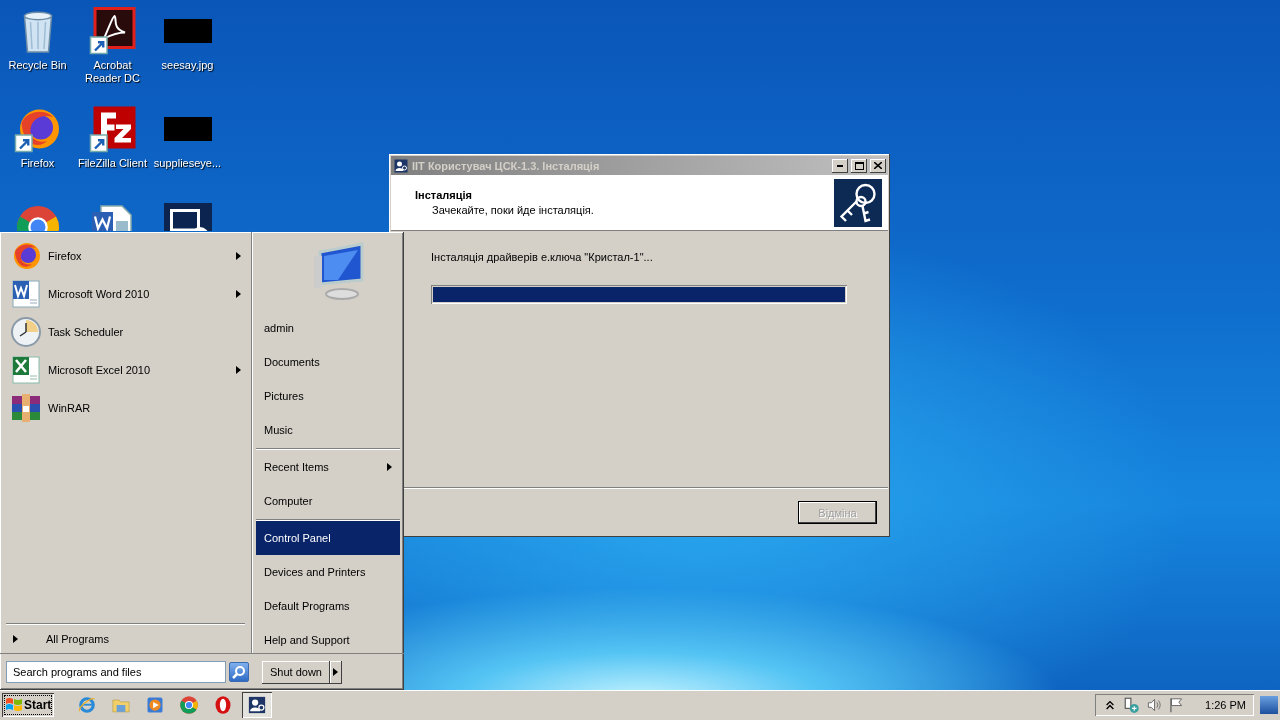  I want to click on maximize-icon, so click(859, 165).